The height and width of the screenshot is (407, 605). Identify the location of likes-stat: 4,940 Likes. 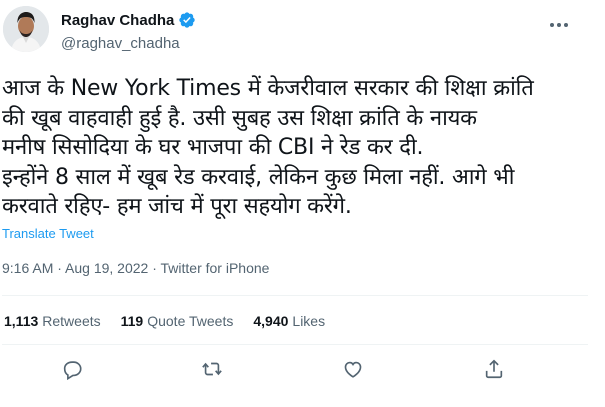
(289, 321).